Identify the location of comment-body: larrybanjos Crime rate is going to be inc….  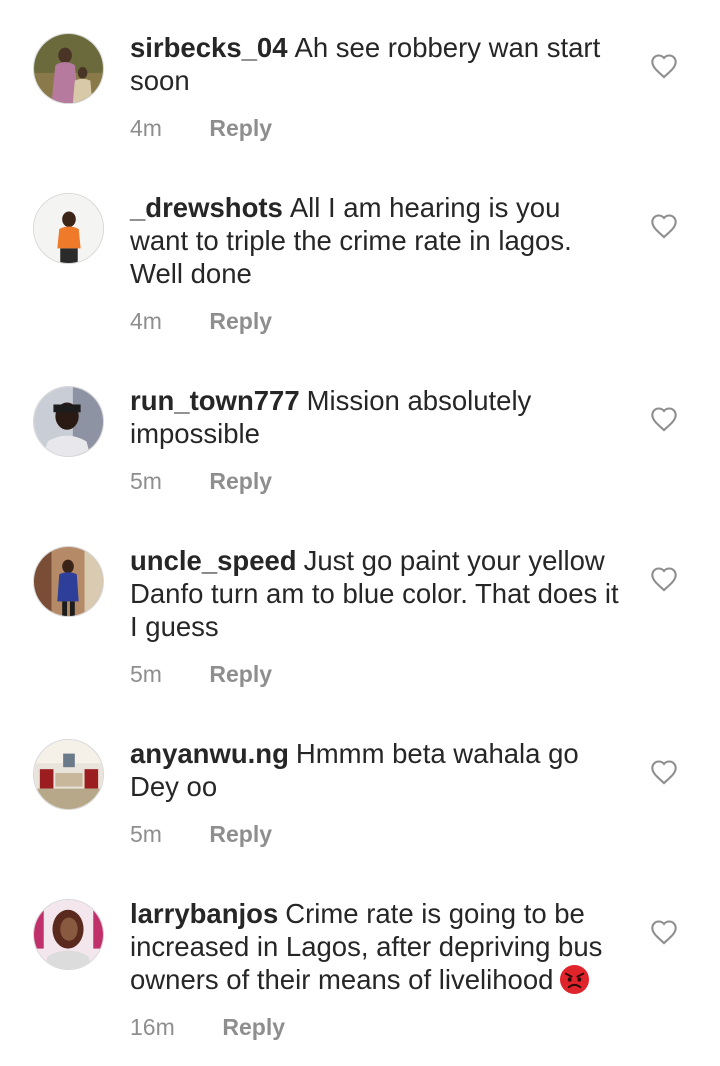
(377, 969).